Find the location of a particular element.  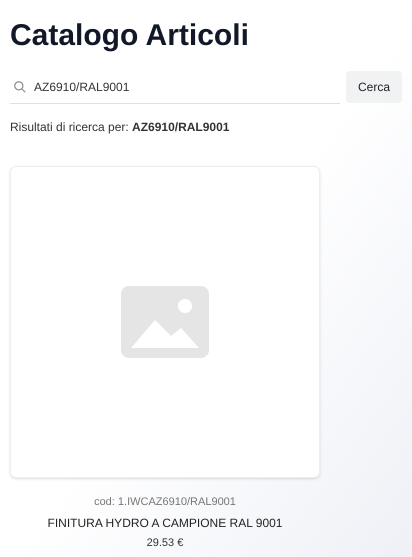

product-price: 29.53 € is located at coordinates (165, 543).